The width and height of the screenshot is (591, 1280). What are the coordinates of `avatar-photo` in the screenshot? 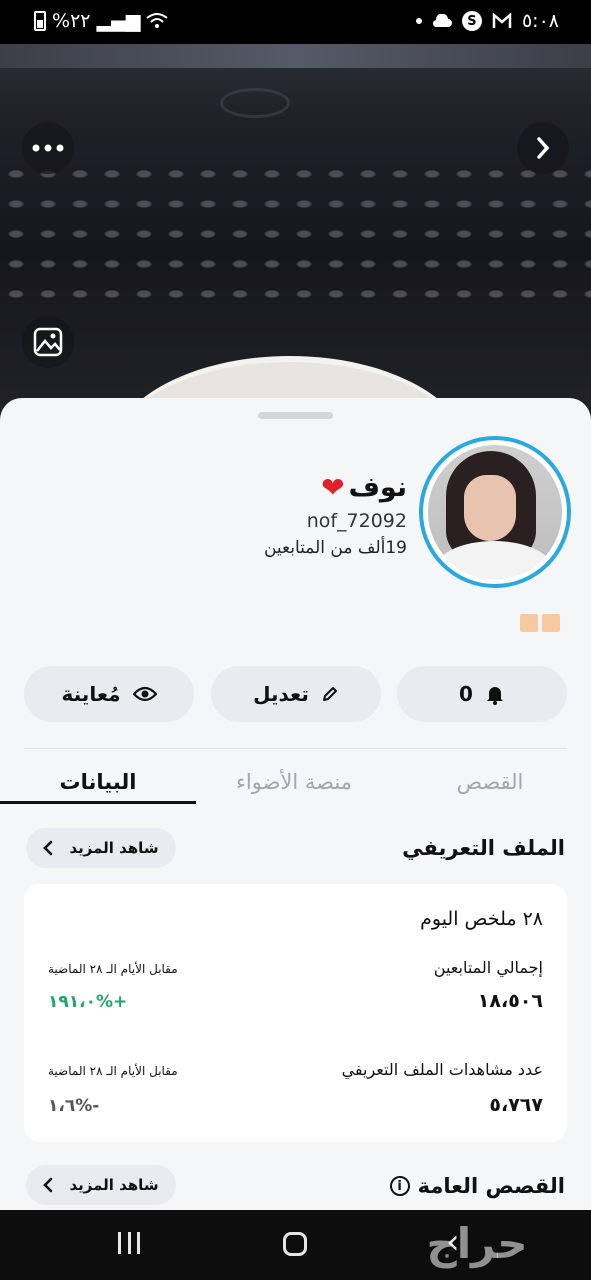 It's located at (495, 512).